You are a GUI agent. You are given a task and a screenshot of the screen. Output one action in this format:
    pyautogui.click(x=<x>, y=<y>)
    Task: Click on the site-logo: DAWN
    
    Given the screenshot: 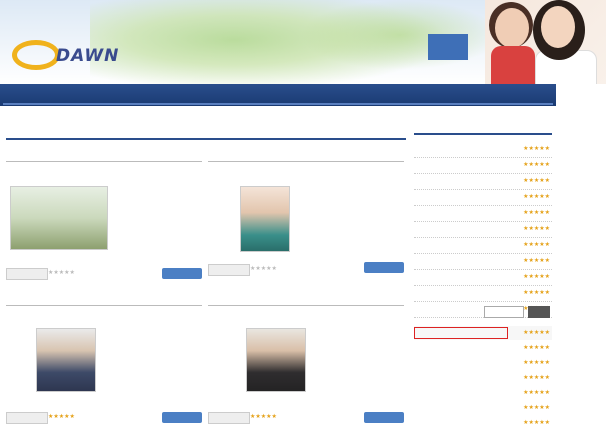 What is the action you would take?
    pyautogui.click(x=72, y=56)
    